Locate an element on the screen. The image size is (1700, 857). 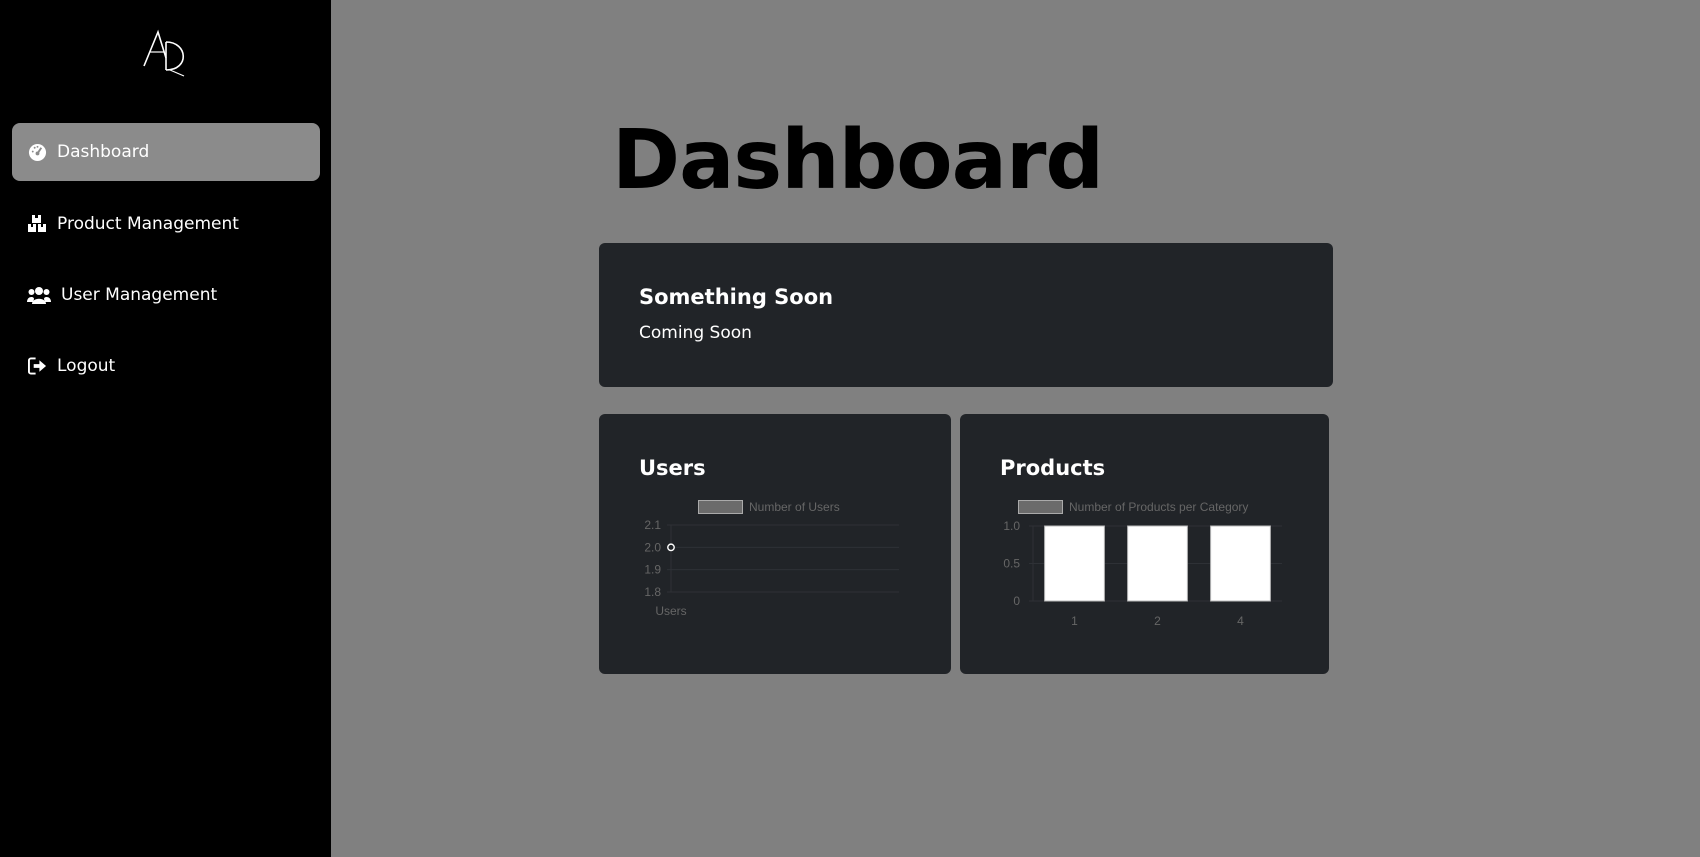
y-tick-label: 1.8 is located at coordinates (652, 592).